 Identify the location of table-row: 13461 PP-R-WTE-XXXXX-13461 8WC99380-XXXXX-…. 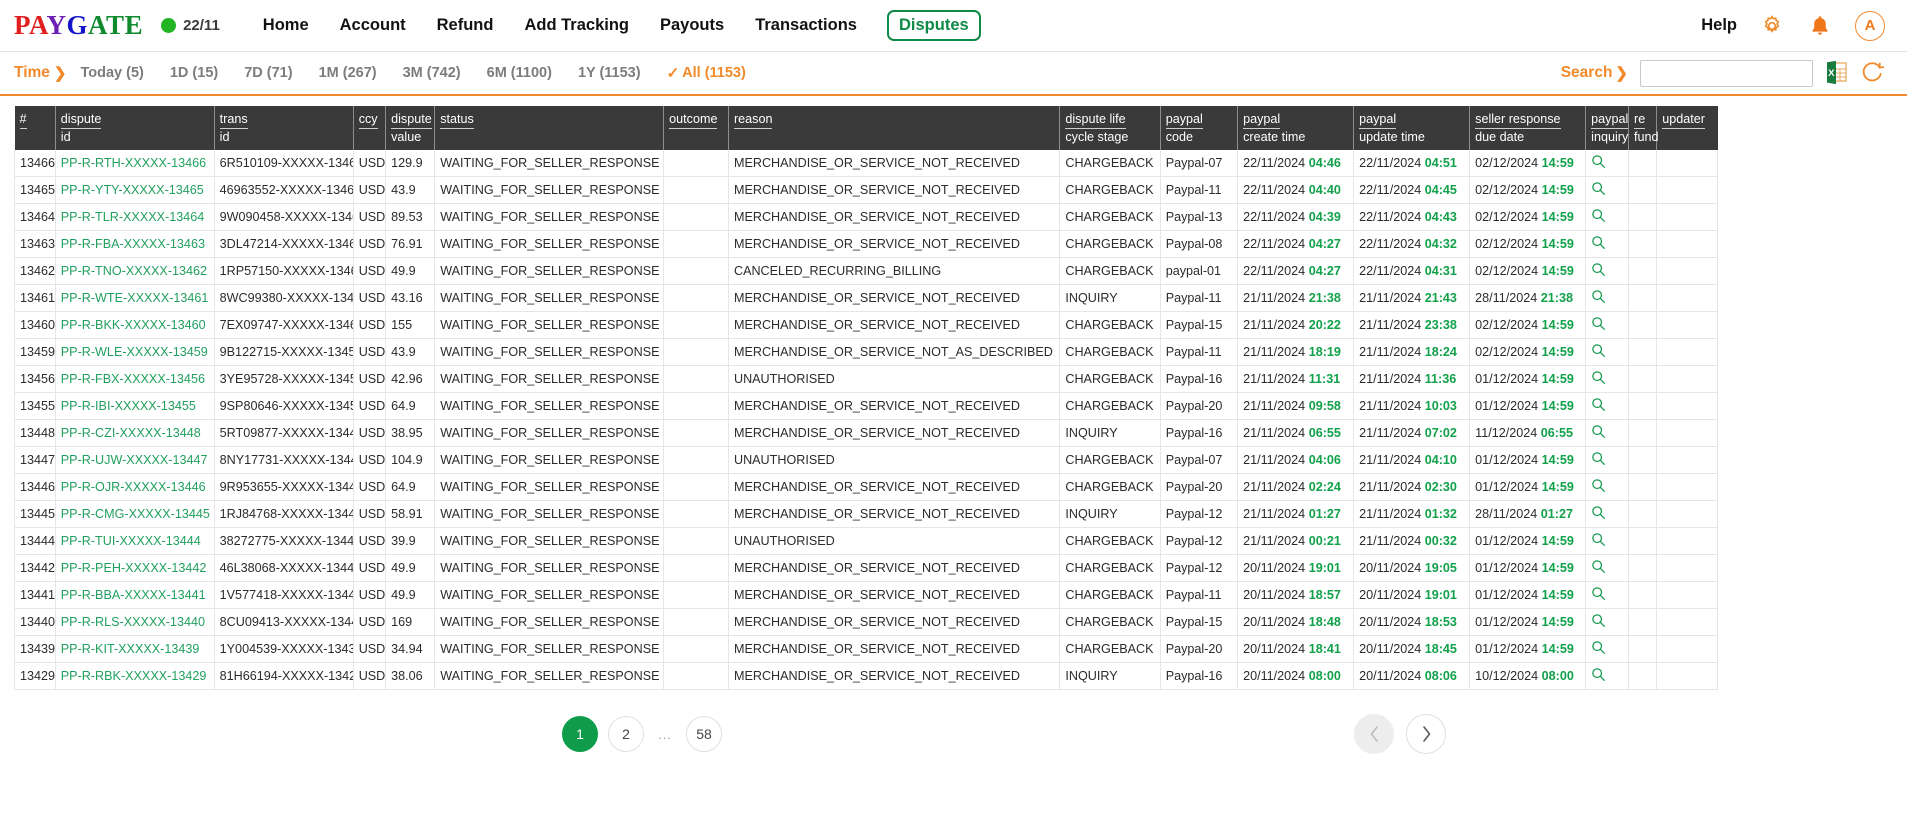
(866, 298).